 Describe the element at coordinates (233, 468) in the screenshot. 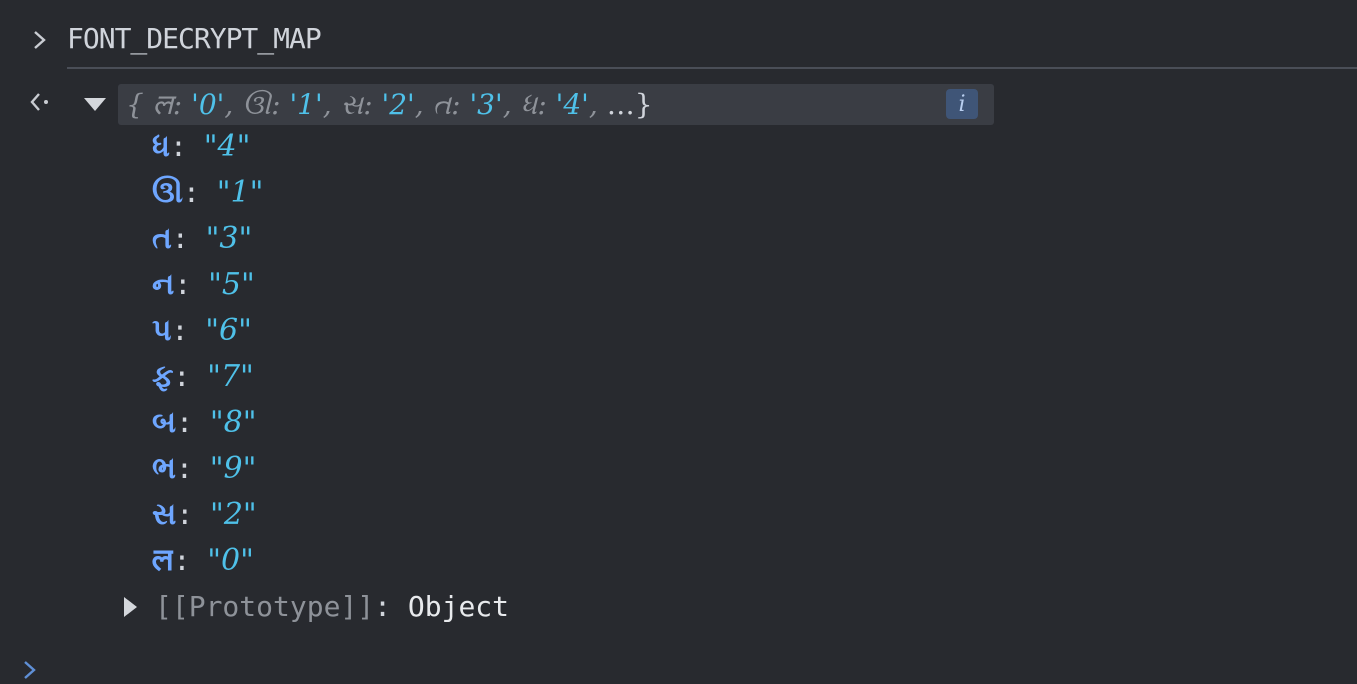

I see `property-value: "9"` at that location.